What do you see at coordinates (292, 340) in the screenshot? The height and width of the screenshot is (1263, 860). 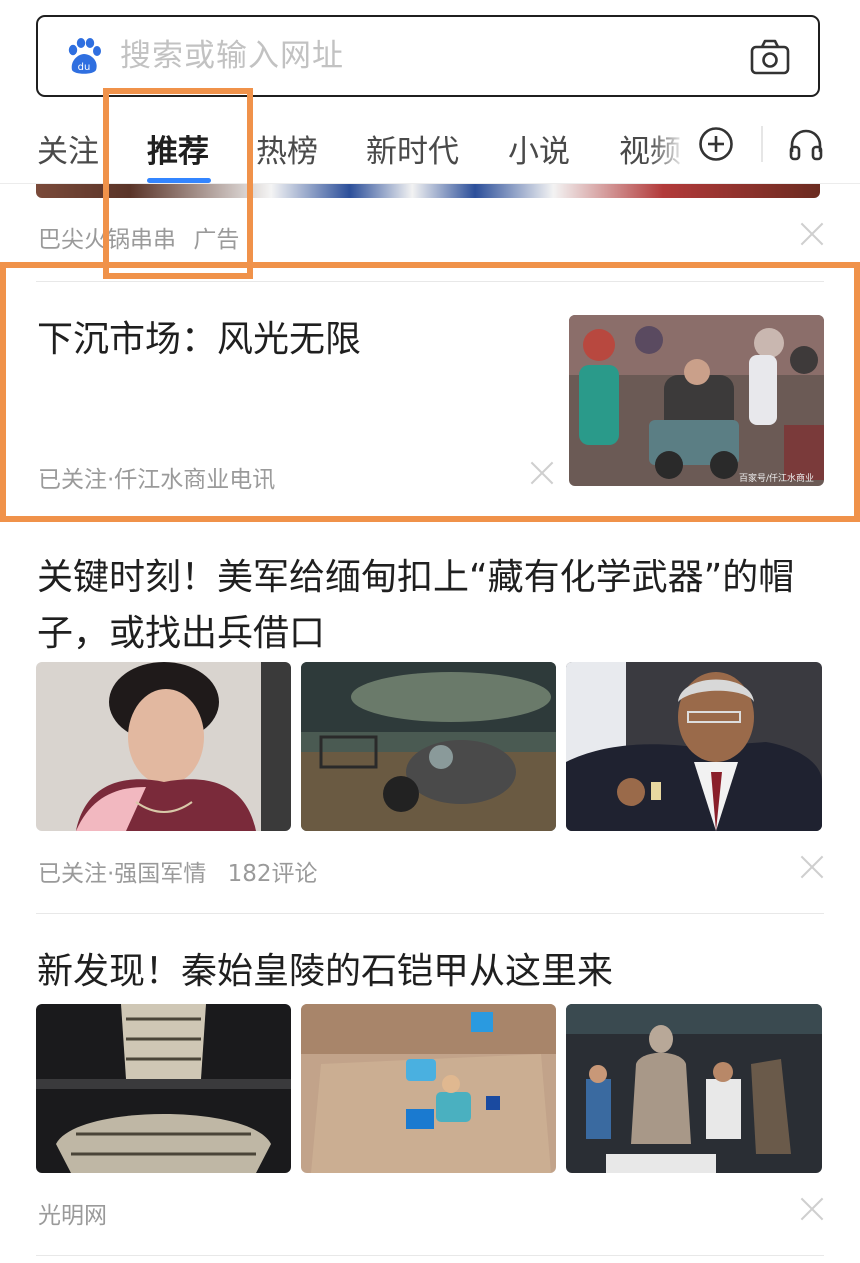 I see `article-title: 下沉市场：风光无限` at bounding box center [292, 340].